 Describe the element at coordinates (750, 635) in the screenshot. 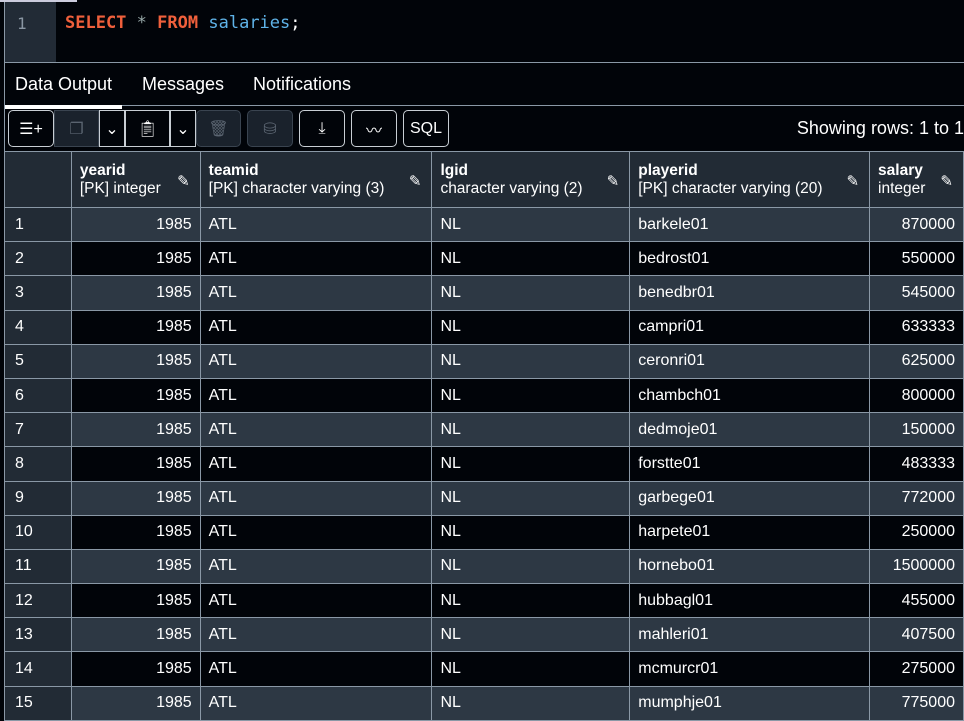

I see `cell-playerid: mahleri01` at that location.